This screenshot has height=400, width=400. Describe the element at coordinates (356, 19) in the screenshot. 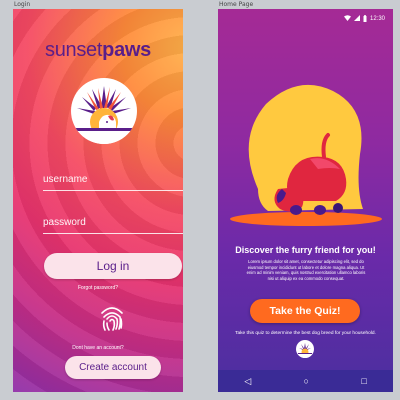

I see `signal-icon` at that location.